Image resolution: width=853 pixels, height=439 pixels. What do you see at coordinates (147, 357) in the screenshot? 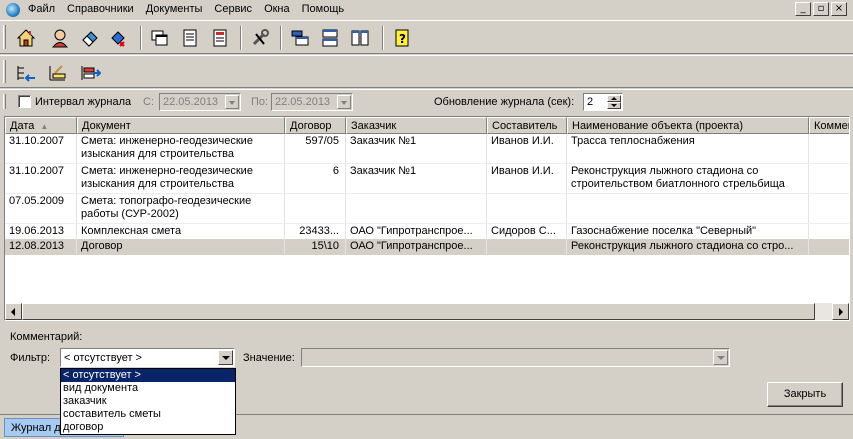
I see `filter-select: < отсутствует >` at bounding box center [147, 357].